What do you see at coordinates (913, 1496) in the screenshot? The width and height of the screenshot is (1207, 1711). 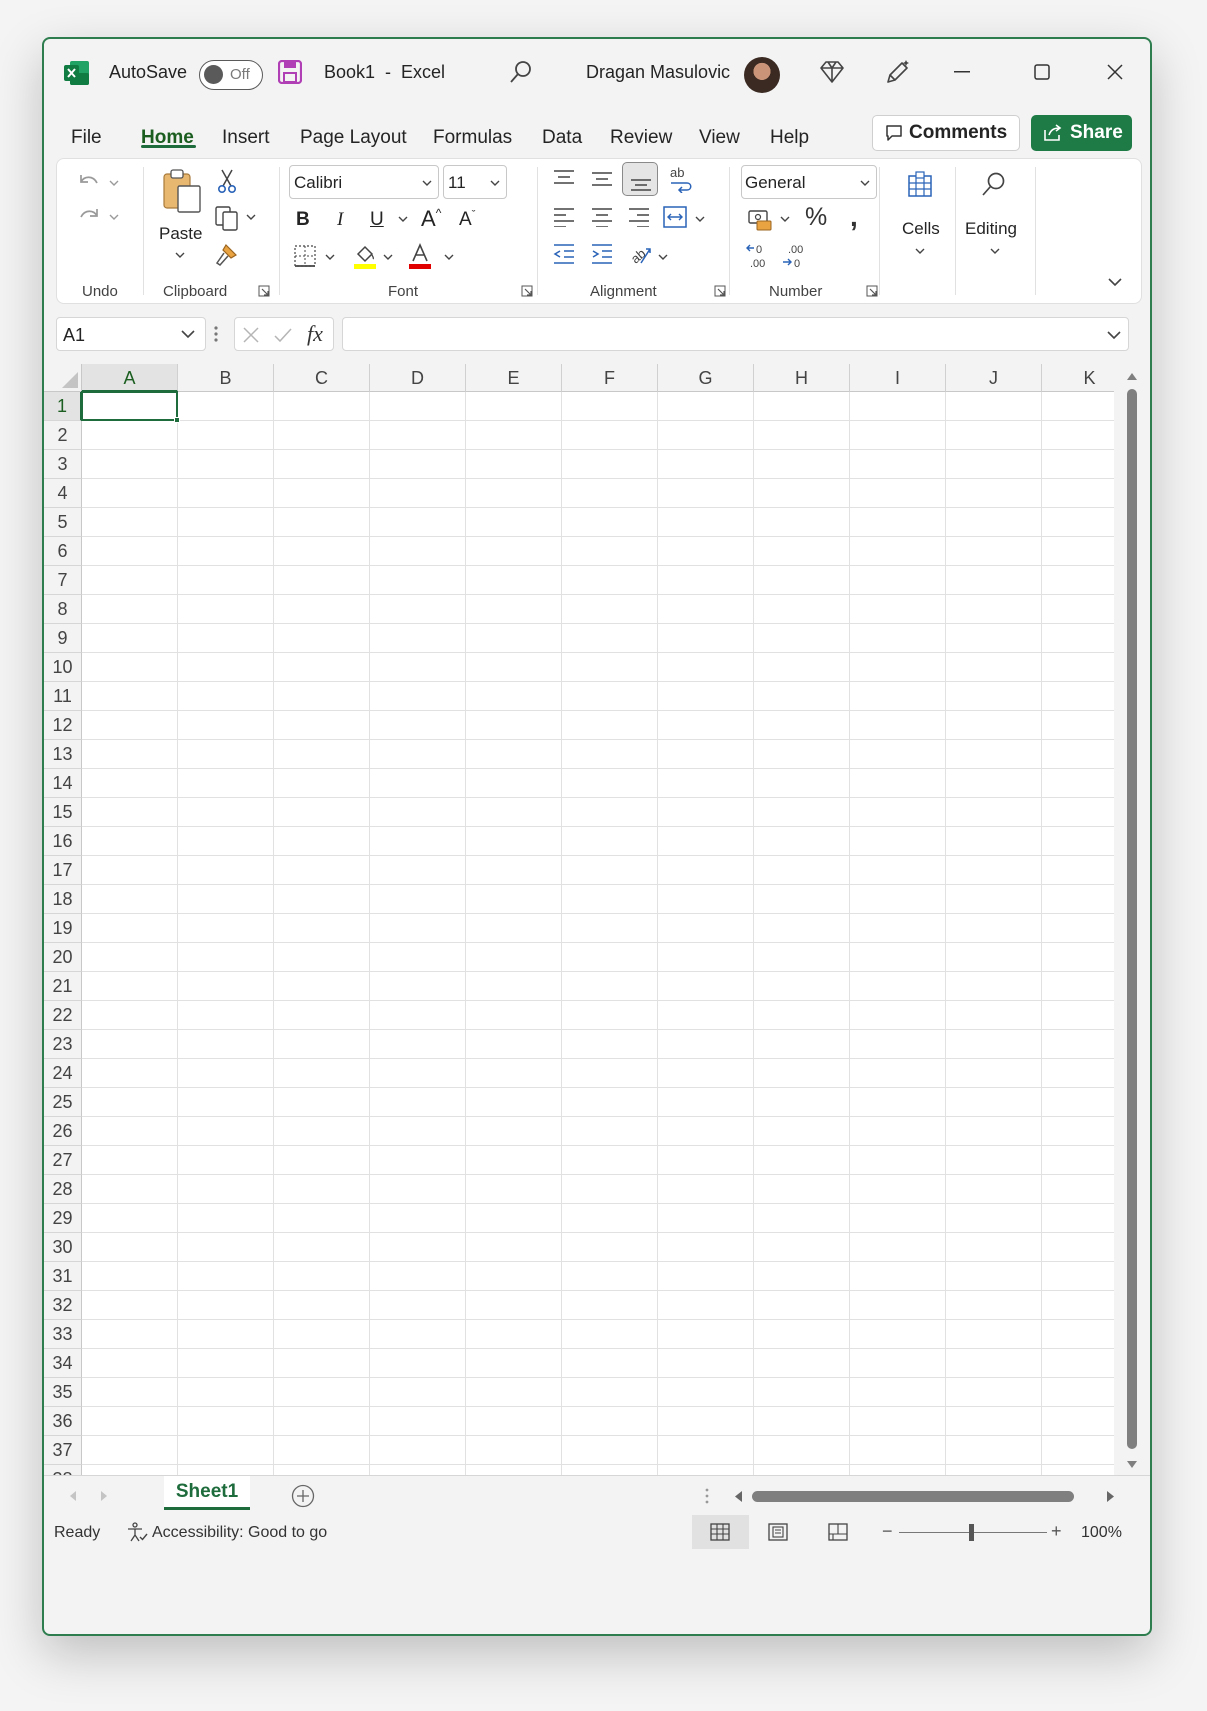 I see `horizontal-scroll-thumb` at bounding box center [913, 1496].